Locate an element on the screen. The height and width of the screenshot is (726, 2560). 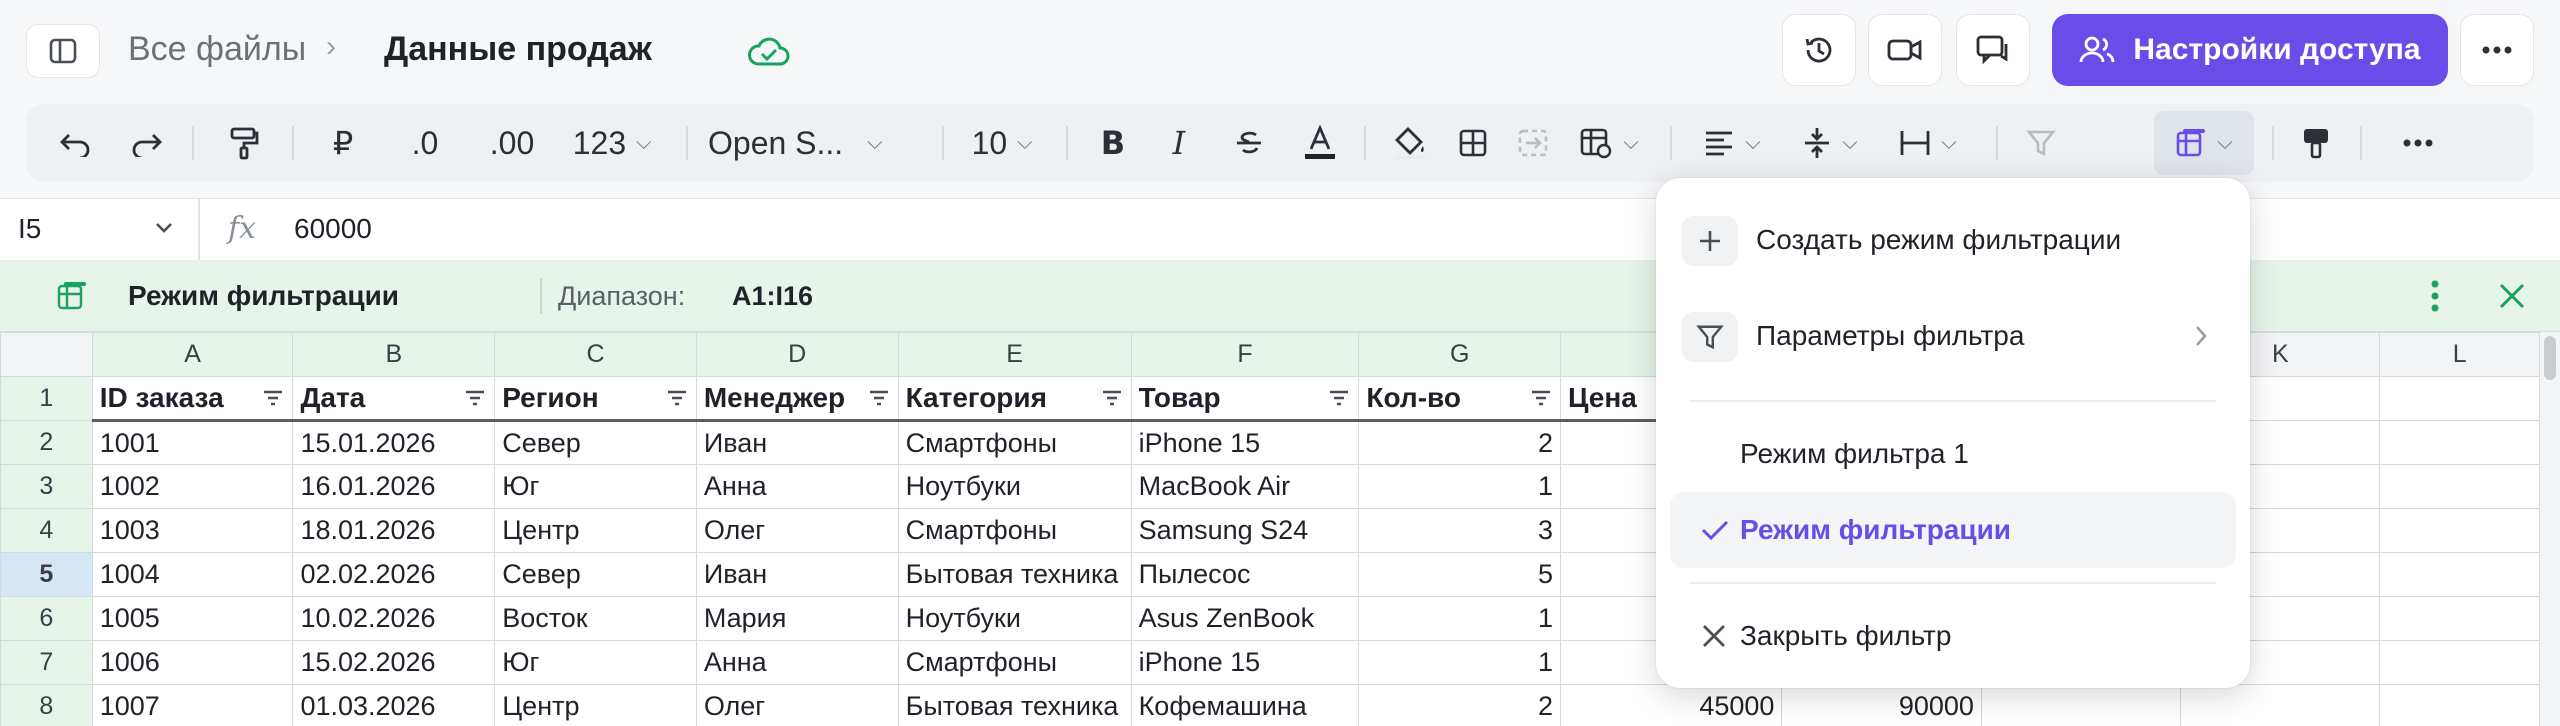
cell: Samsung S24 is located at coordinates (1245, 530).